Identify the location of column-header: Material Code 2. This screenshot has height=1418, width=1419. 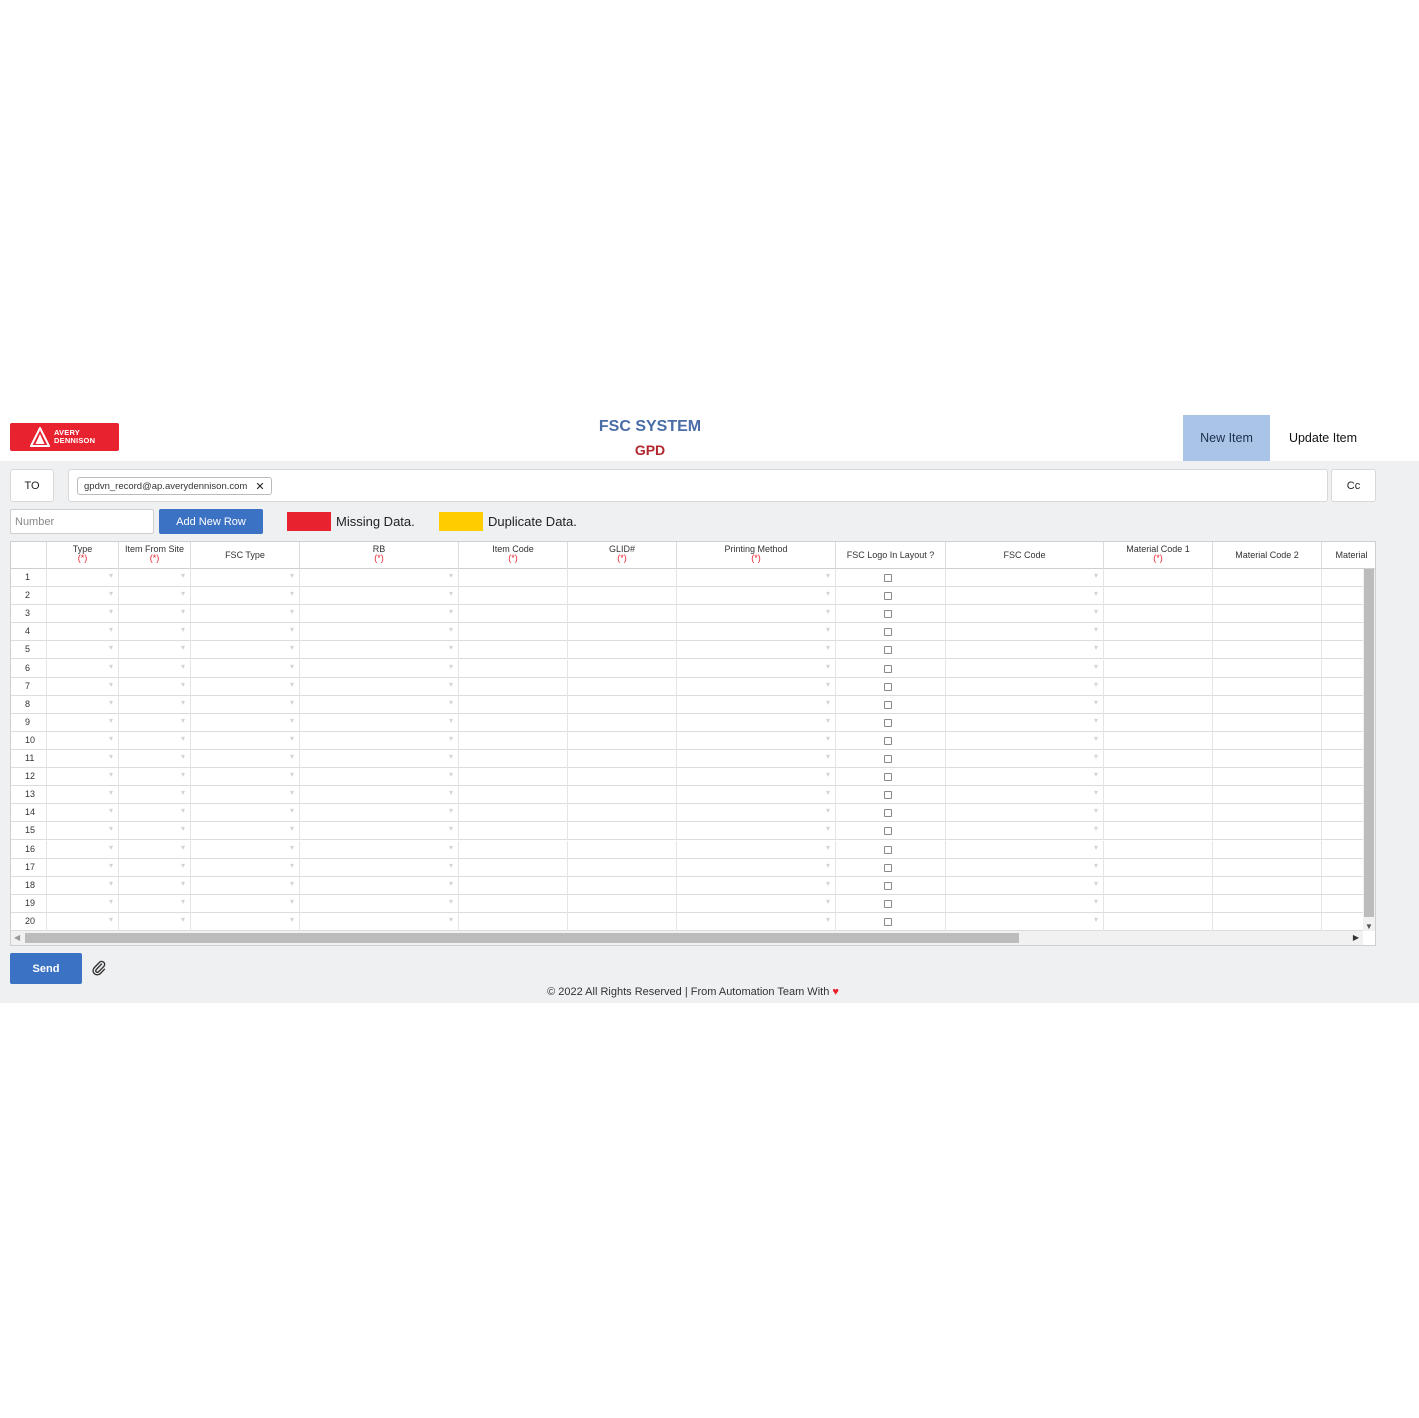
(1267, 555).